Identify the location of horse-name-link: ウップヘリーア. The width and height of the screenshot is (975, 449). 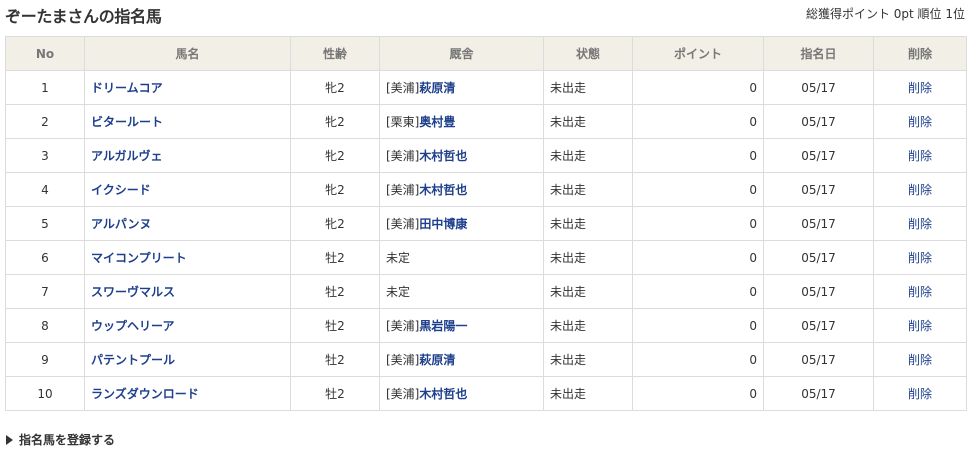
(133, 326).